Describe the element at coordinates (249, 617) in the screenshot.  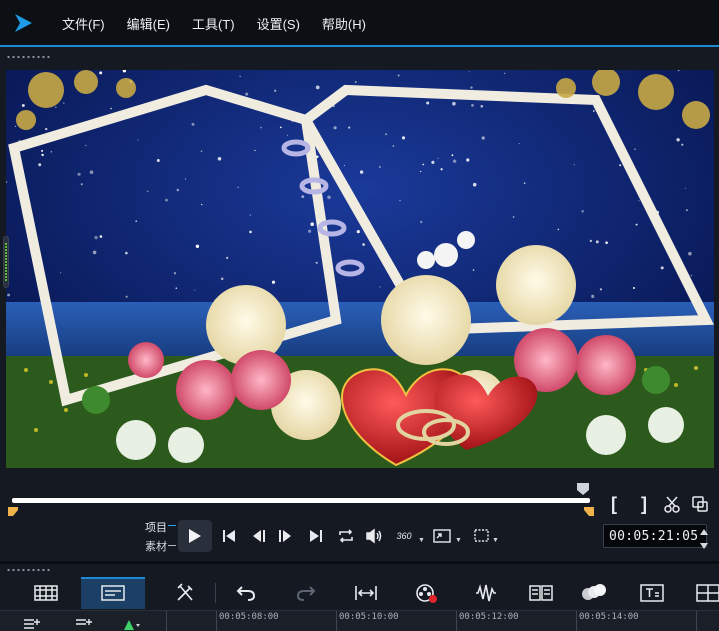
I see `ruler-label: 00:05:08:00` at that location.